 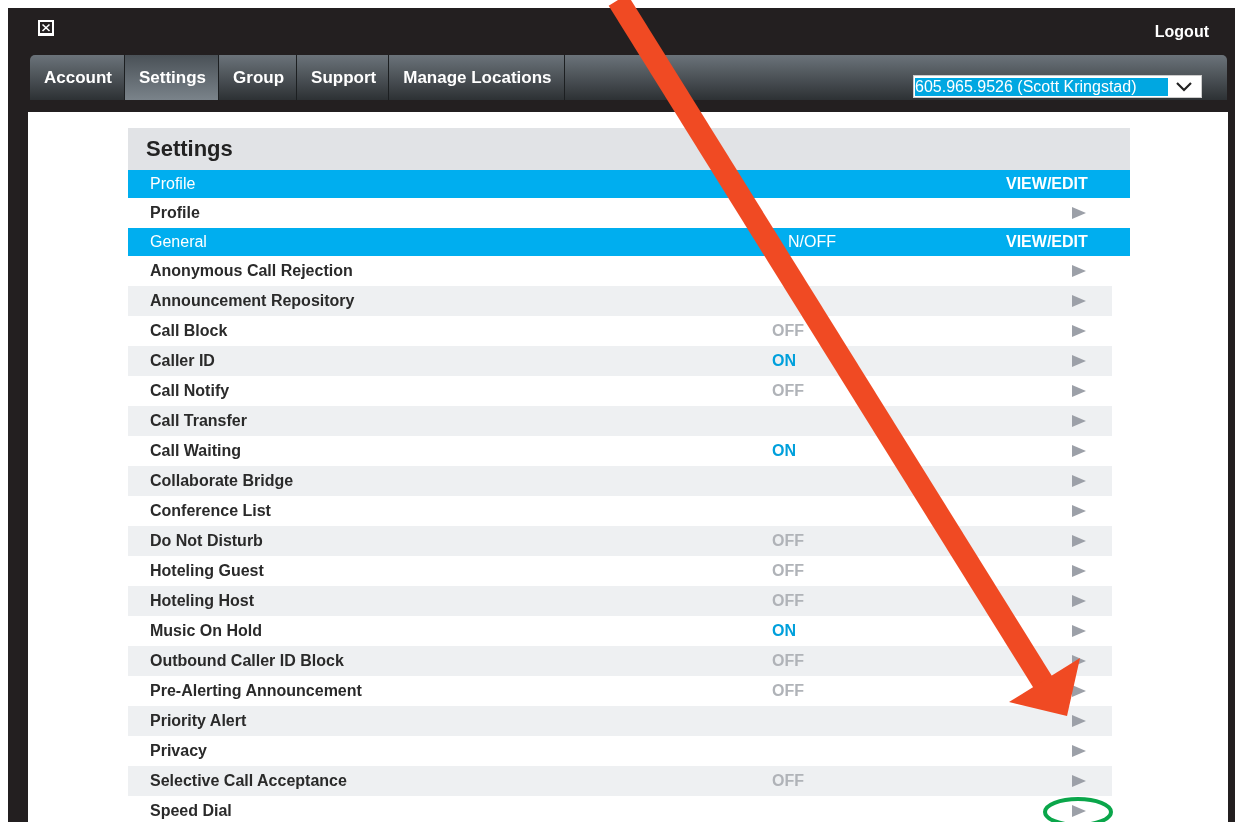 What do you see at coordinates (620, 601) in the screenshot?
I see `setting-row: Hoteling Host OFF` at bounding box center [620, 601].